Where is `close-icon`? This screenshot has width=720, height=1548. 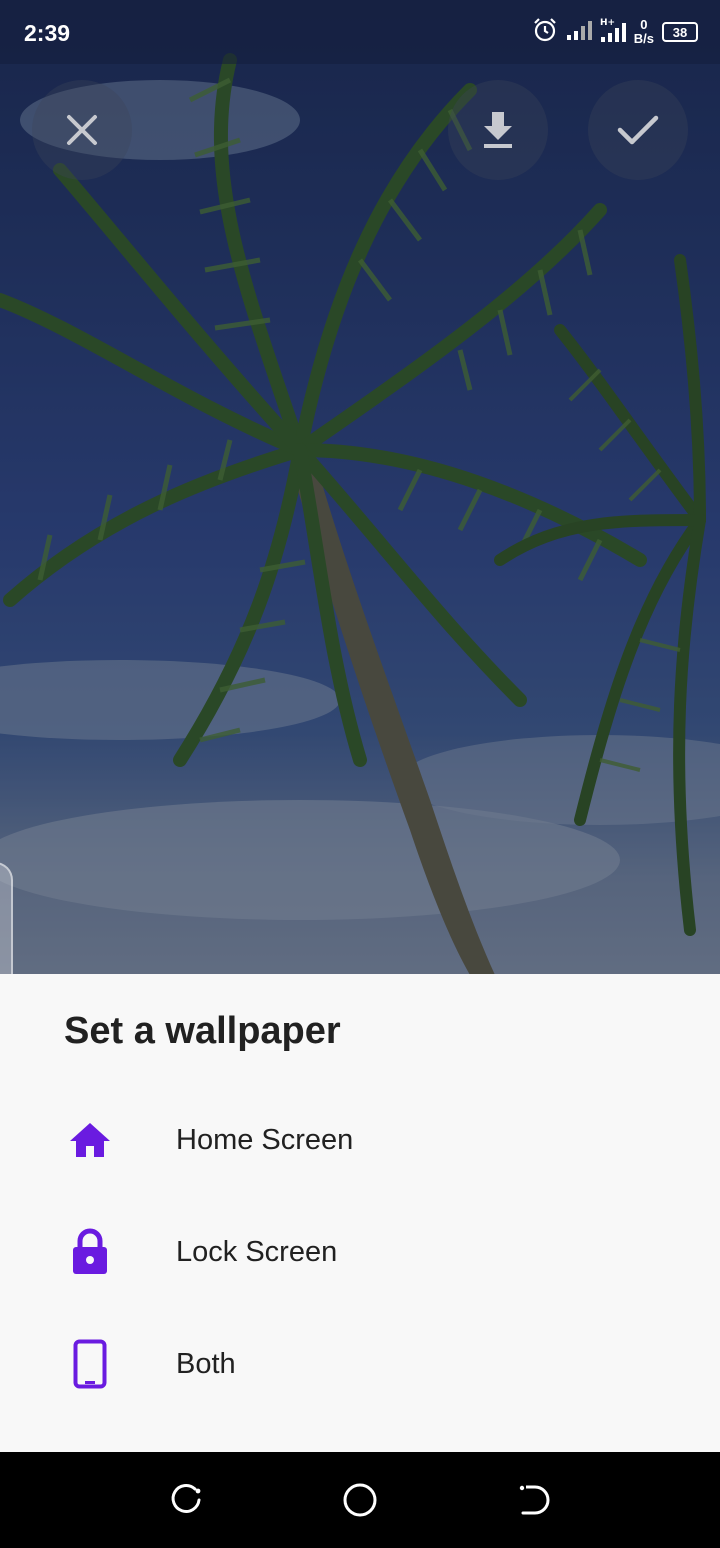 close-icon is located at coordinates (82, 130).